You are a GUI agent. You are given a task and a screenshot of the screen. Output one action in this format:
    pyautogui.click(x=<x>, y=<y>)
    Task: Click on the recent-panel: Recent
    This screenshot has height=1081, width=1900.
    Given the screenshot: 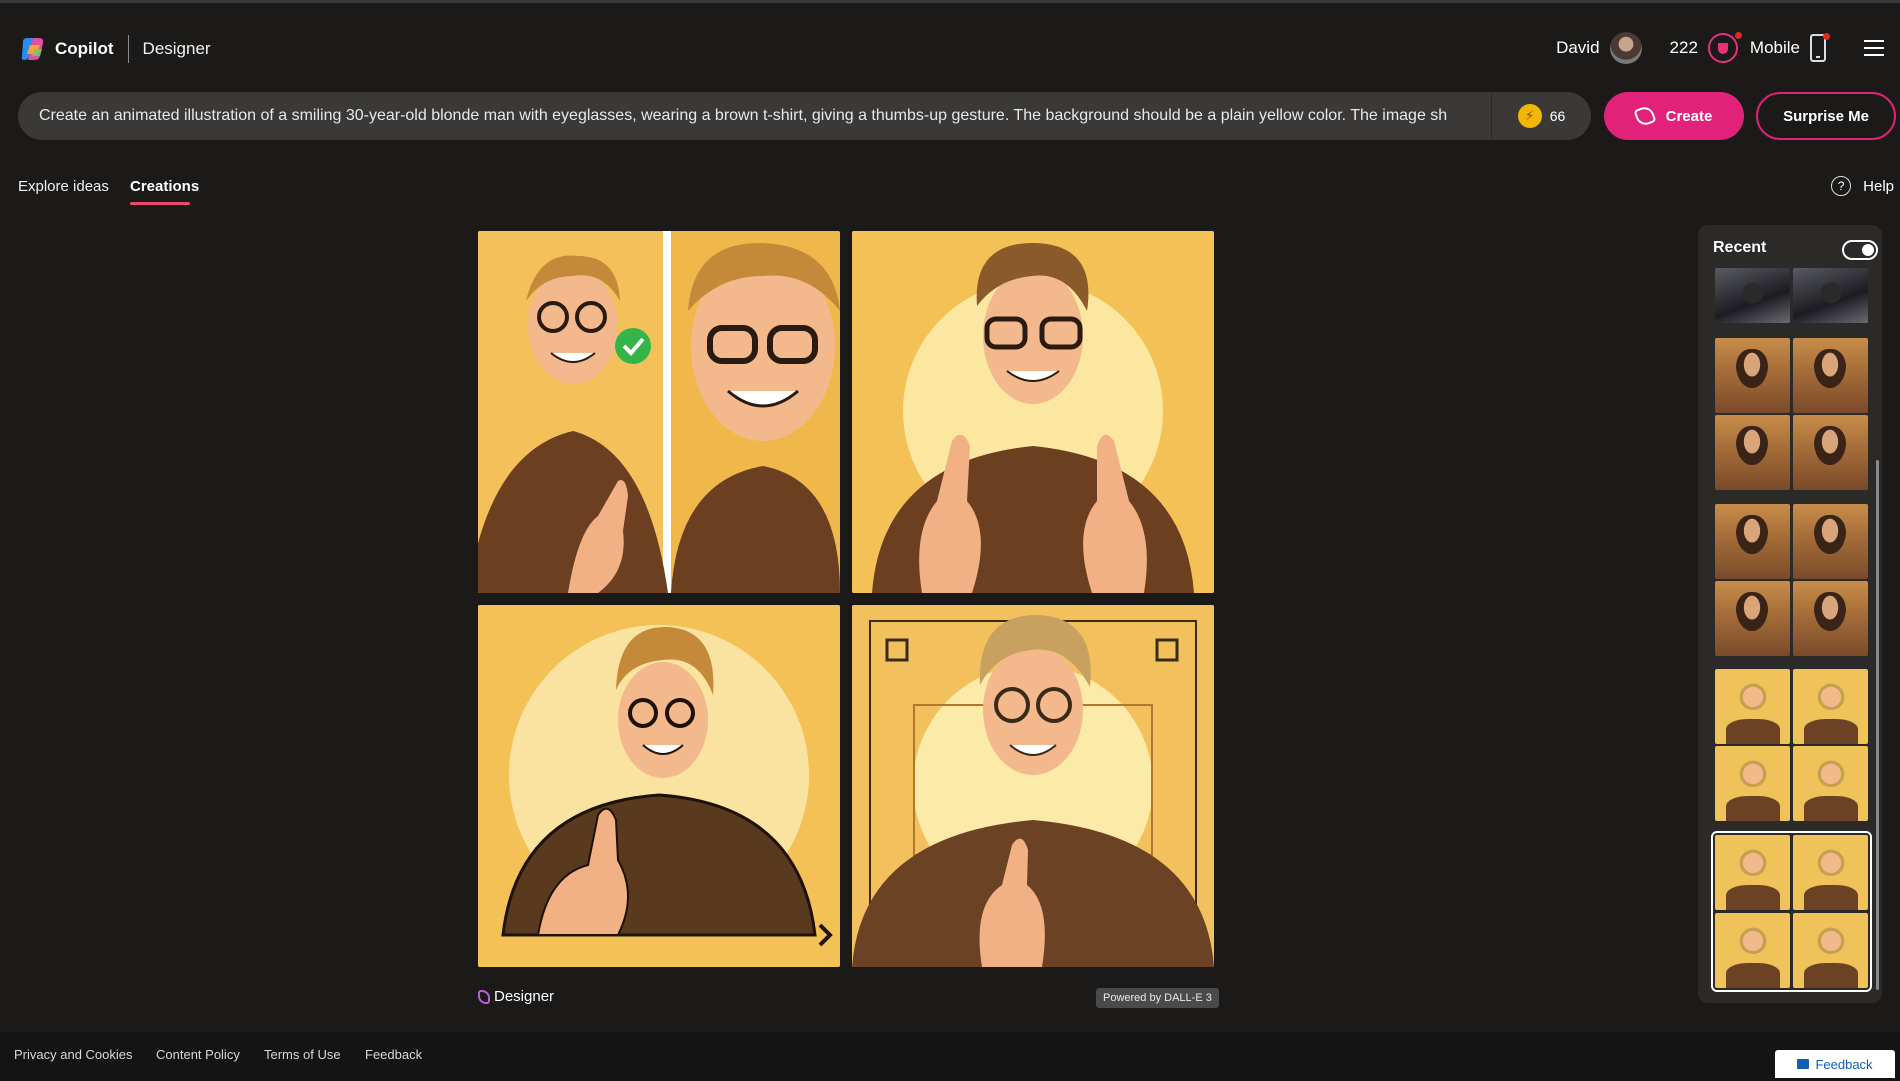 What is the action you would take?
    pyautogui.click(x=1790, y=614)
    